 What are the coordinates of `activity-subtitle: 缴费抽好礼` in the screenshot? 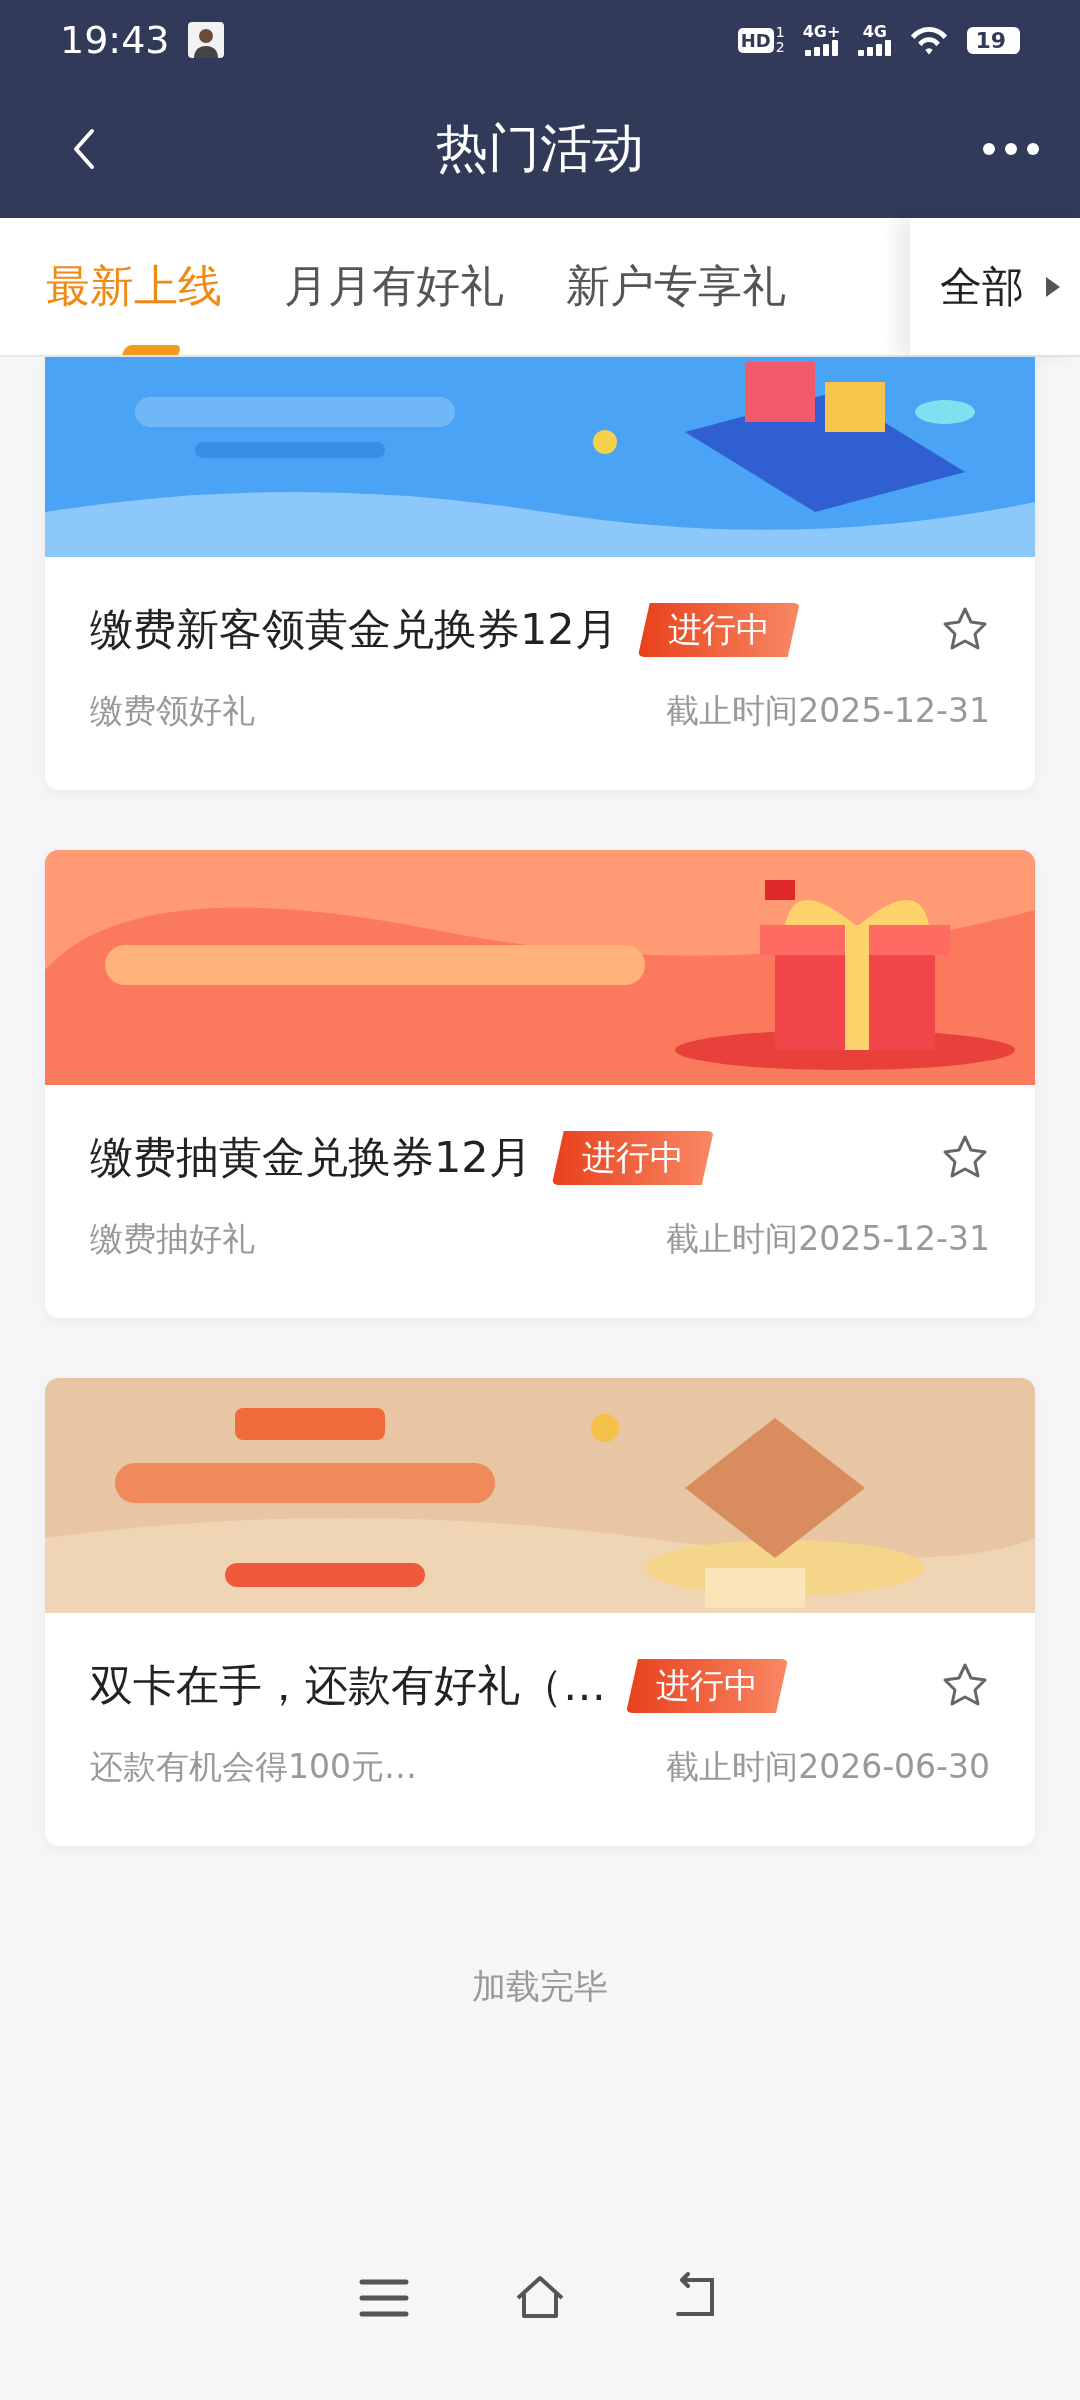 It's located at (172, 1239).